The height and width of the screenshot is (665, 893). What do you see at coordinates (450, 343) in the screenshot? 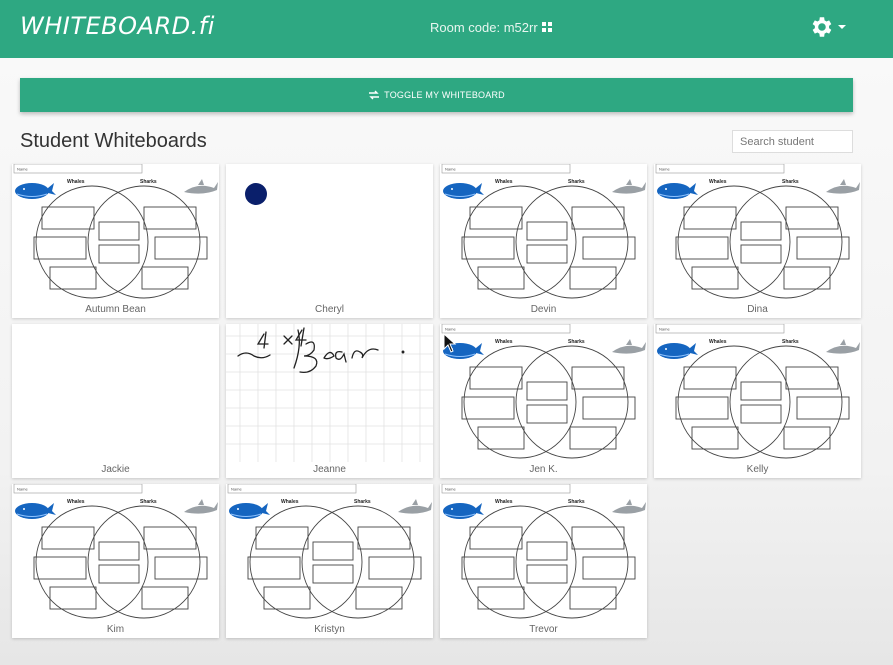
I see `mouse-cursor-icon` at bounding box center [450, 343].